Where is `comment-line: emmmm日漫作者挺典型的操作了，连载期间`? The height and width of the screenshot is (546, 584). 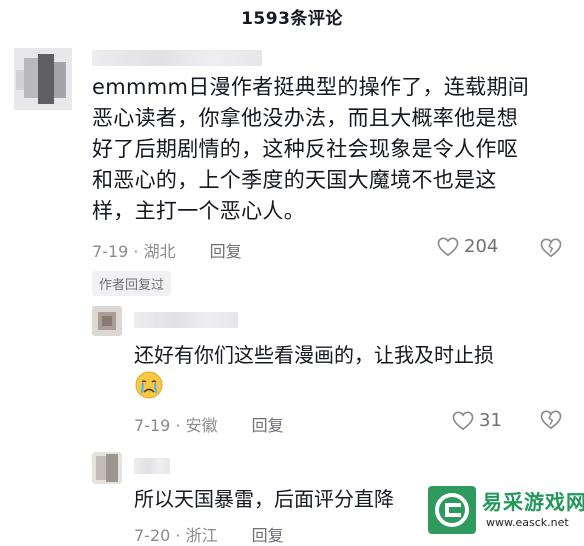 comment-line: emmmm日漫作者挺典型的操作了，连载期间 is located at coordinates (311, 87).